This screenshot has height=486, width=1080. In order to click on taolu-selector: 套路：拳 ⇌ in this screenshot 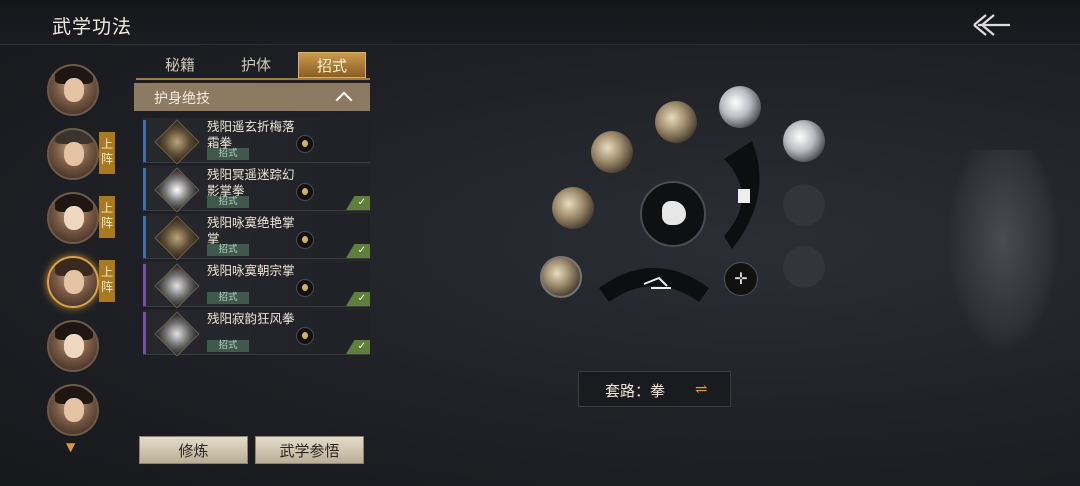, I will do `click(654, 389)`.